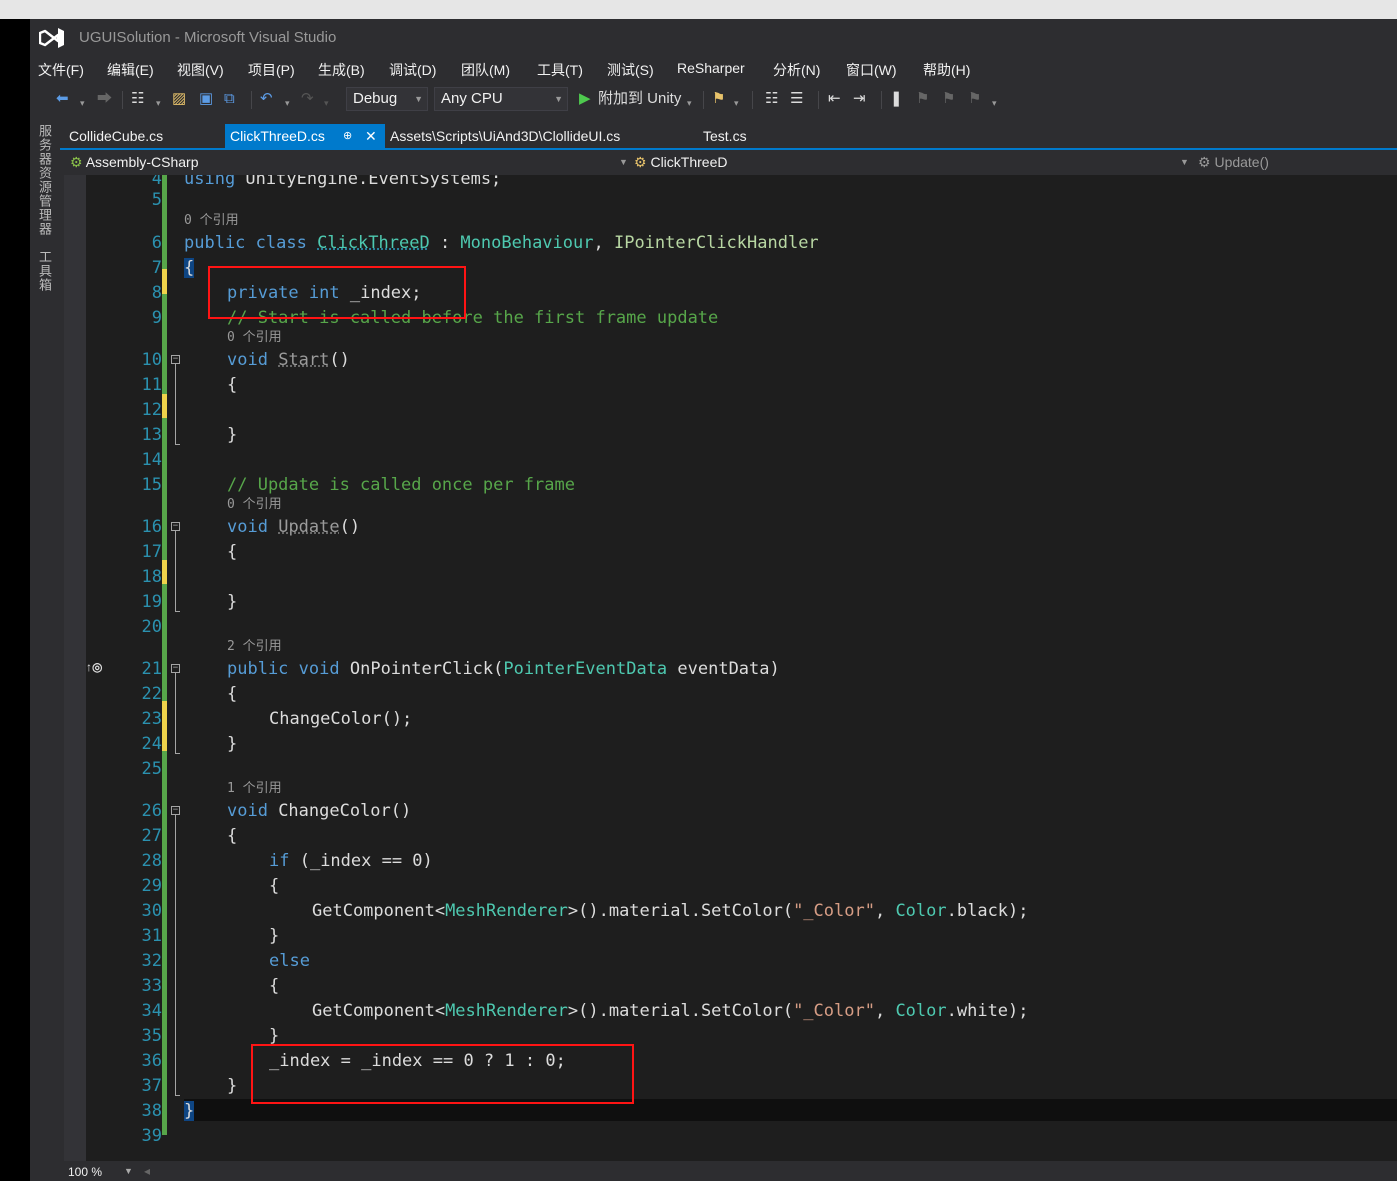 The image size is (1397, 1181). What do you see at coordinates (175, 526) in the screenshot?
I see `collapse-update-icon: −` at bounding box center [175, 526].